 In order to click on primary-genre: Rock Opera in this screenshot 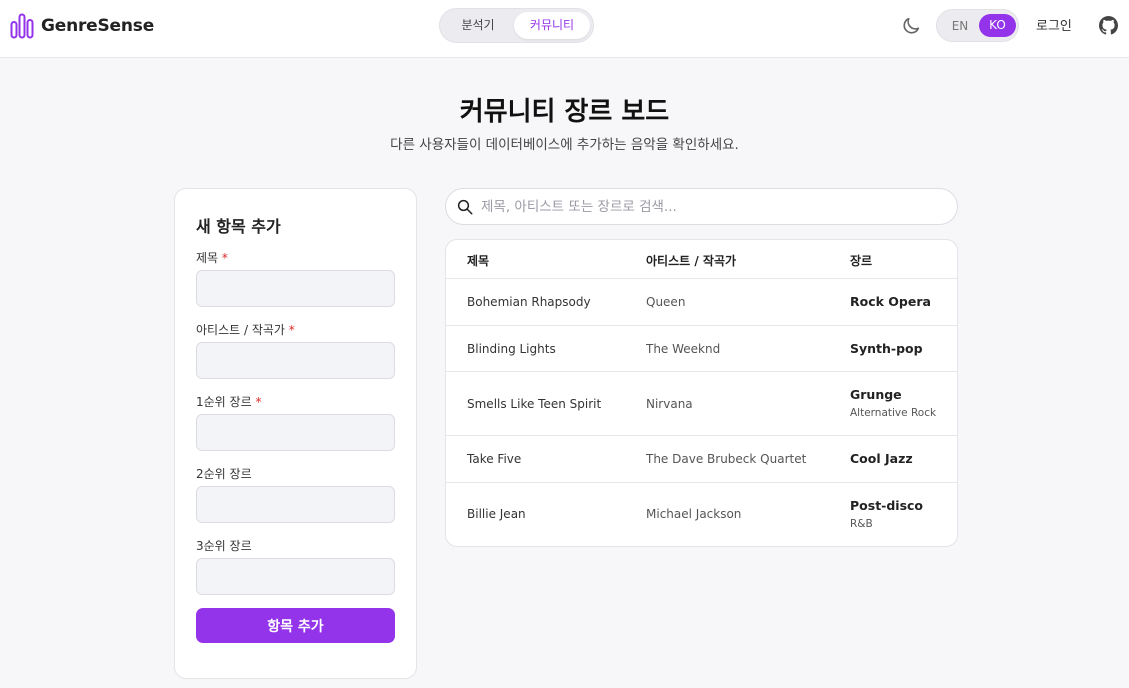, I will do `click(890, 301)`.